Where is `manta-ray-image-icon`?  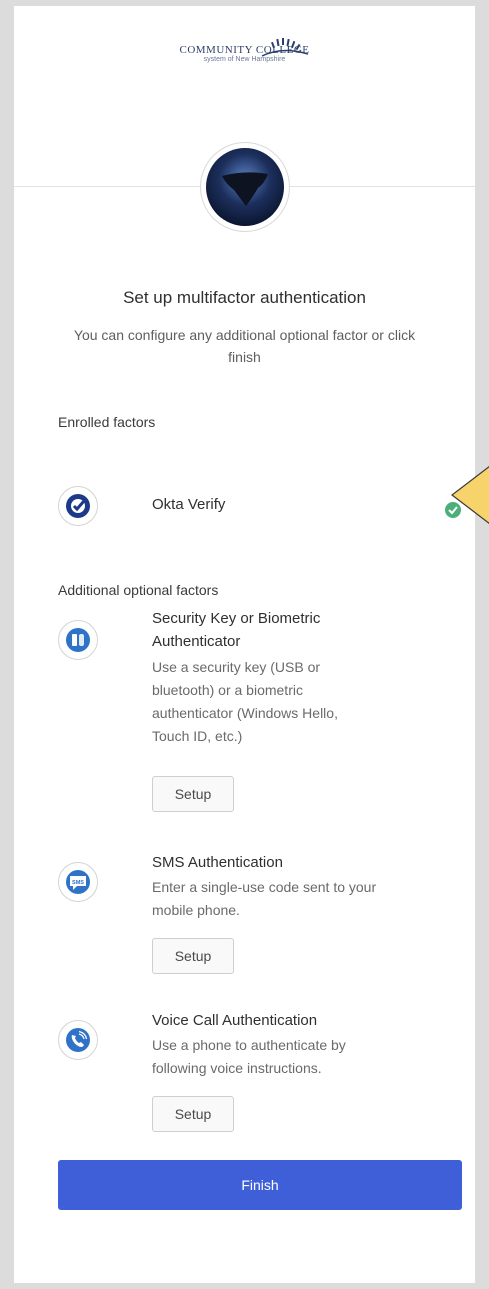
manta-ray-image-icon is located at coordinates (245, 187).